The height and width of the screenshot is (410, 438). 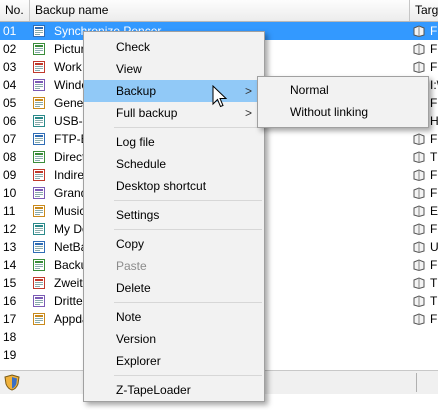 I want to click on row-number: 06, so click(x=10, y=121).